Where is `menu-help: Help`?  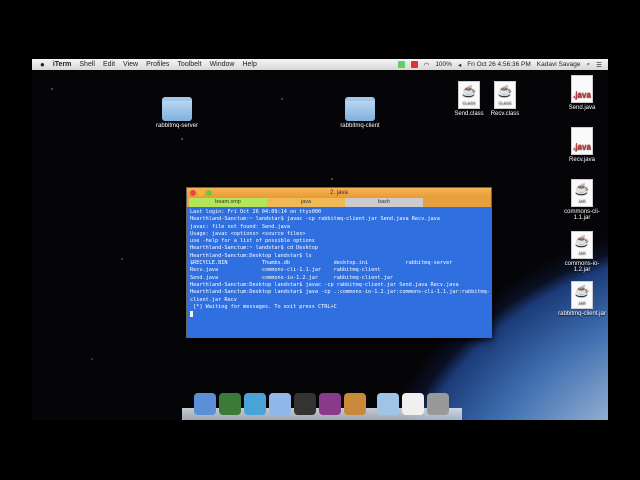 menu-help: Help is located at coordinates (249, 64).